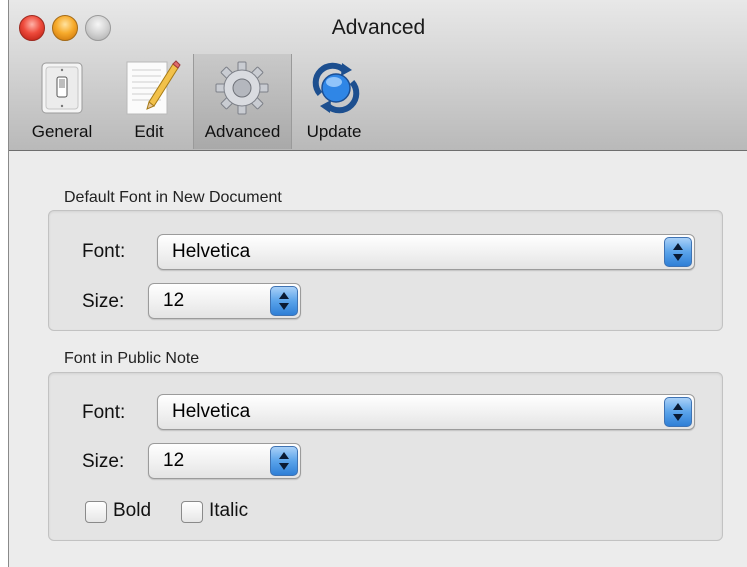 Image resolution: width=747 pixels, height=567 pixels. What do you see at coordinates (62, 131) in the screenshot?
I see `toolbar-label-general: General` at bounding box center [62, 131].